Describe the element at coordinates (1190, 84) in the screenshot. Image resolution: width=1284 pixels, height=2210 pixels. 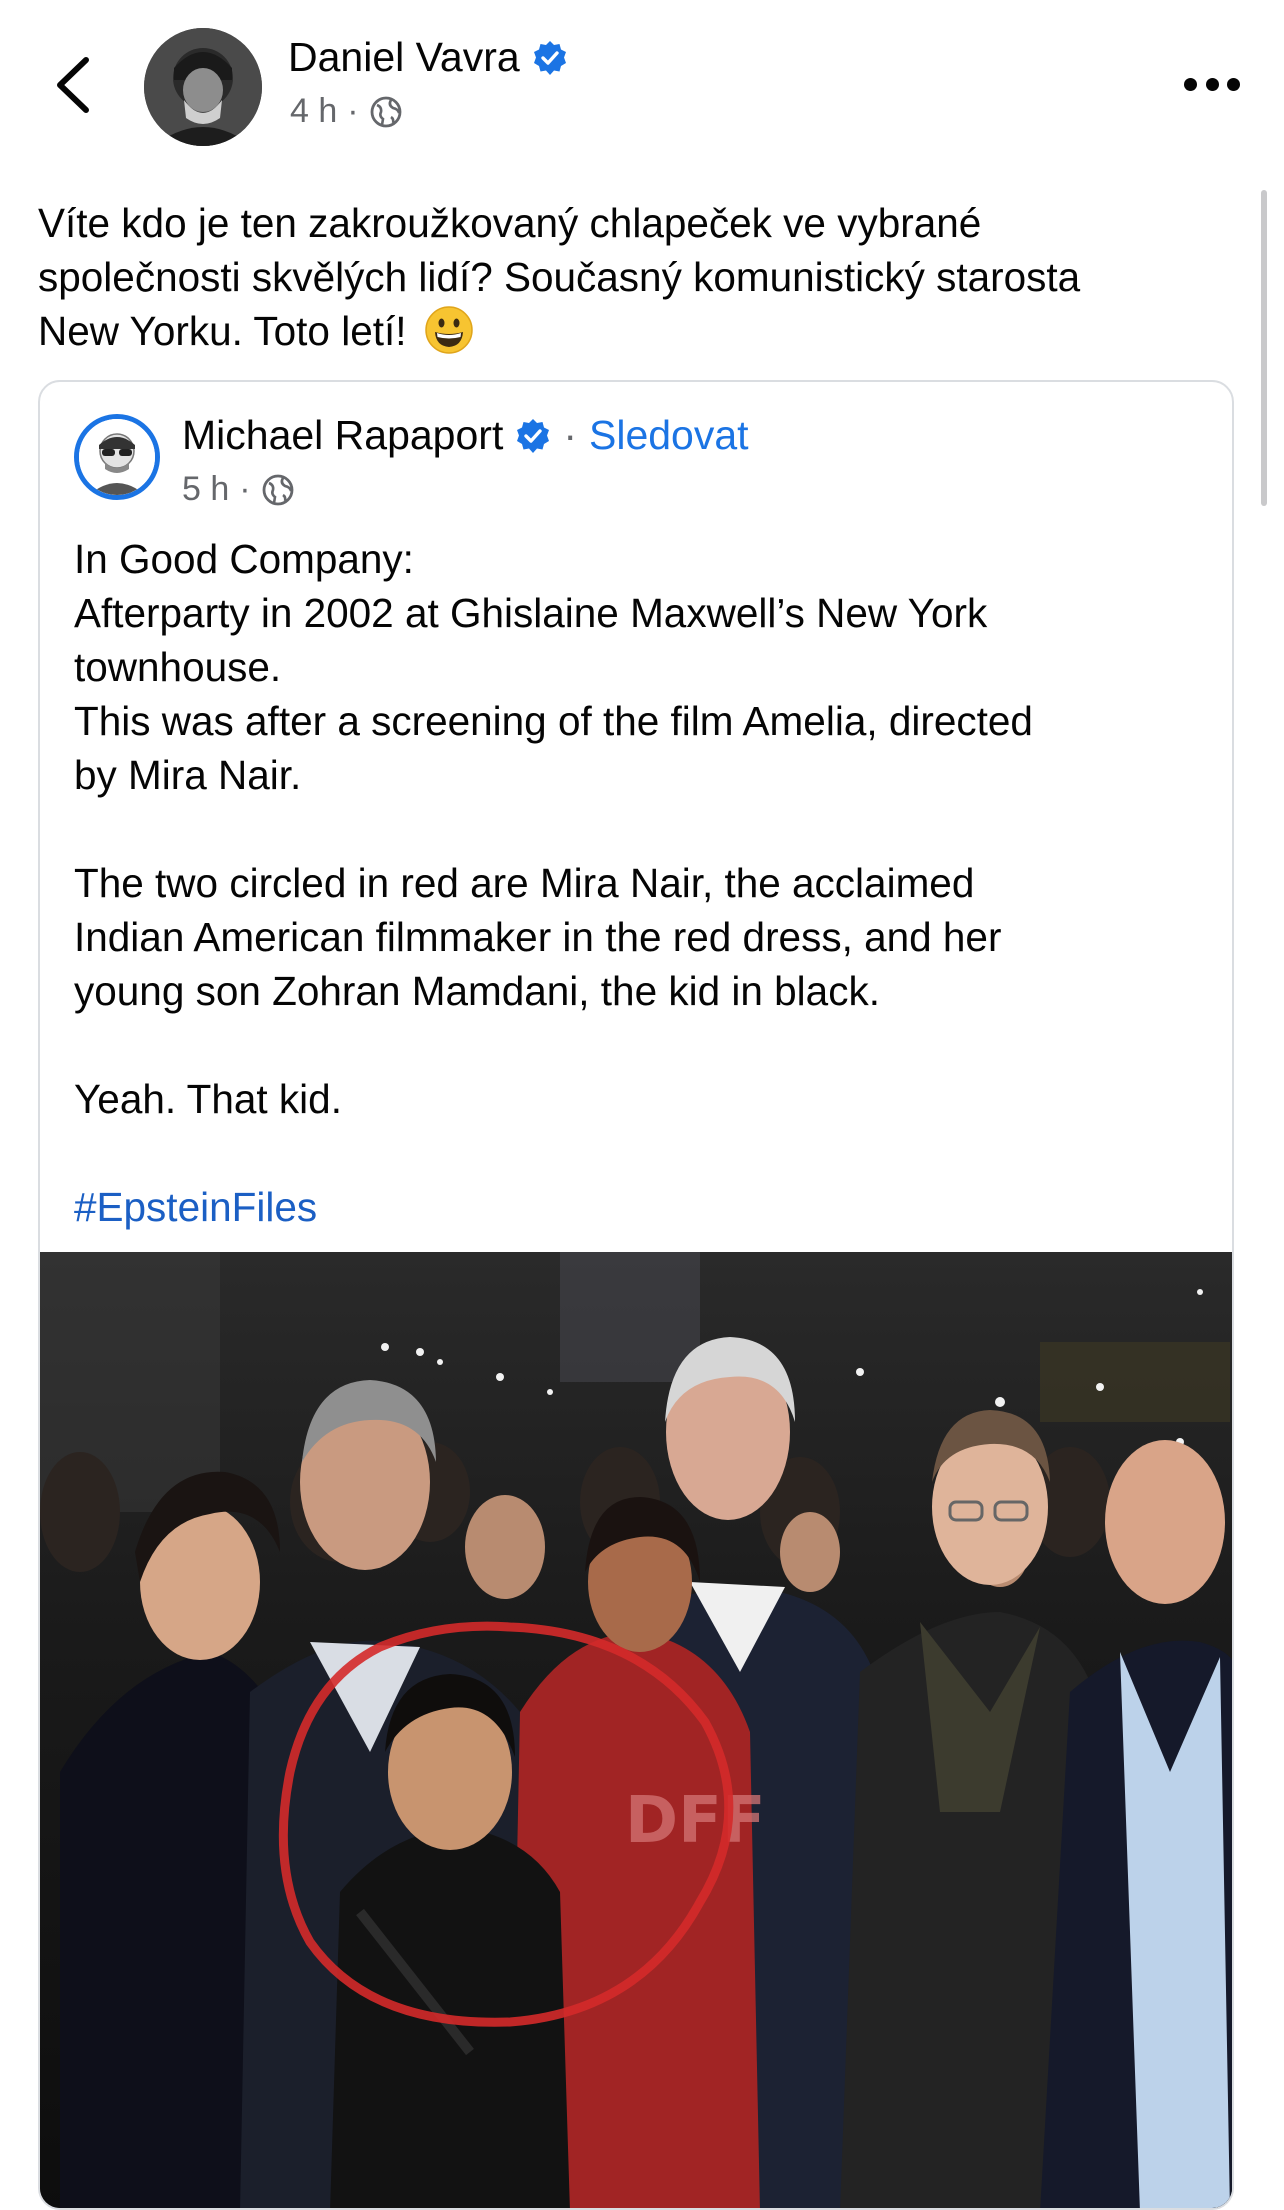
I see `more-horizontal-icon` at that location.